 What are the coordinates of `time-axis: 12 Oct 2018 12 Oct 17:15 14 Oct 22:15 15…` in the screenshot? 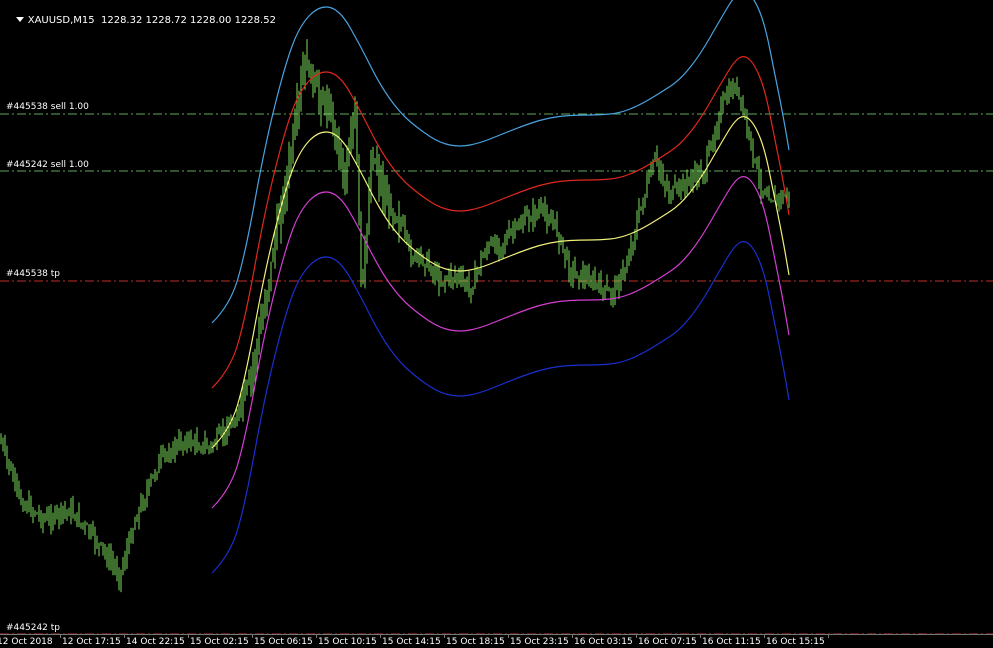 It's located at (496, 641).